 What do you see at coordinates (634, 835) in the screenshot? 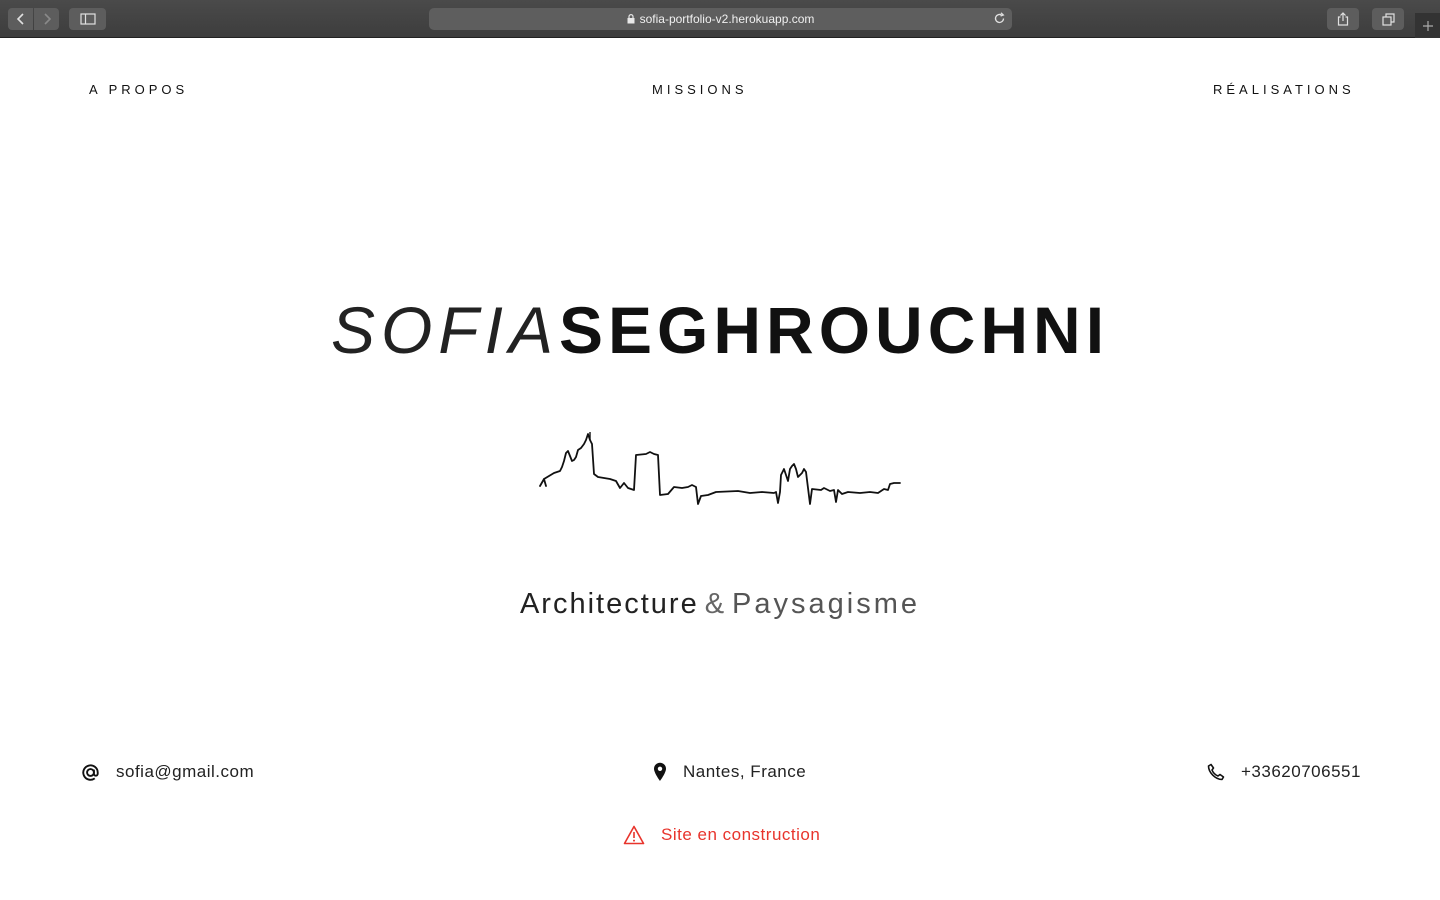
I see `warning-triangle-icon` at bounding box center [634, 835].